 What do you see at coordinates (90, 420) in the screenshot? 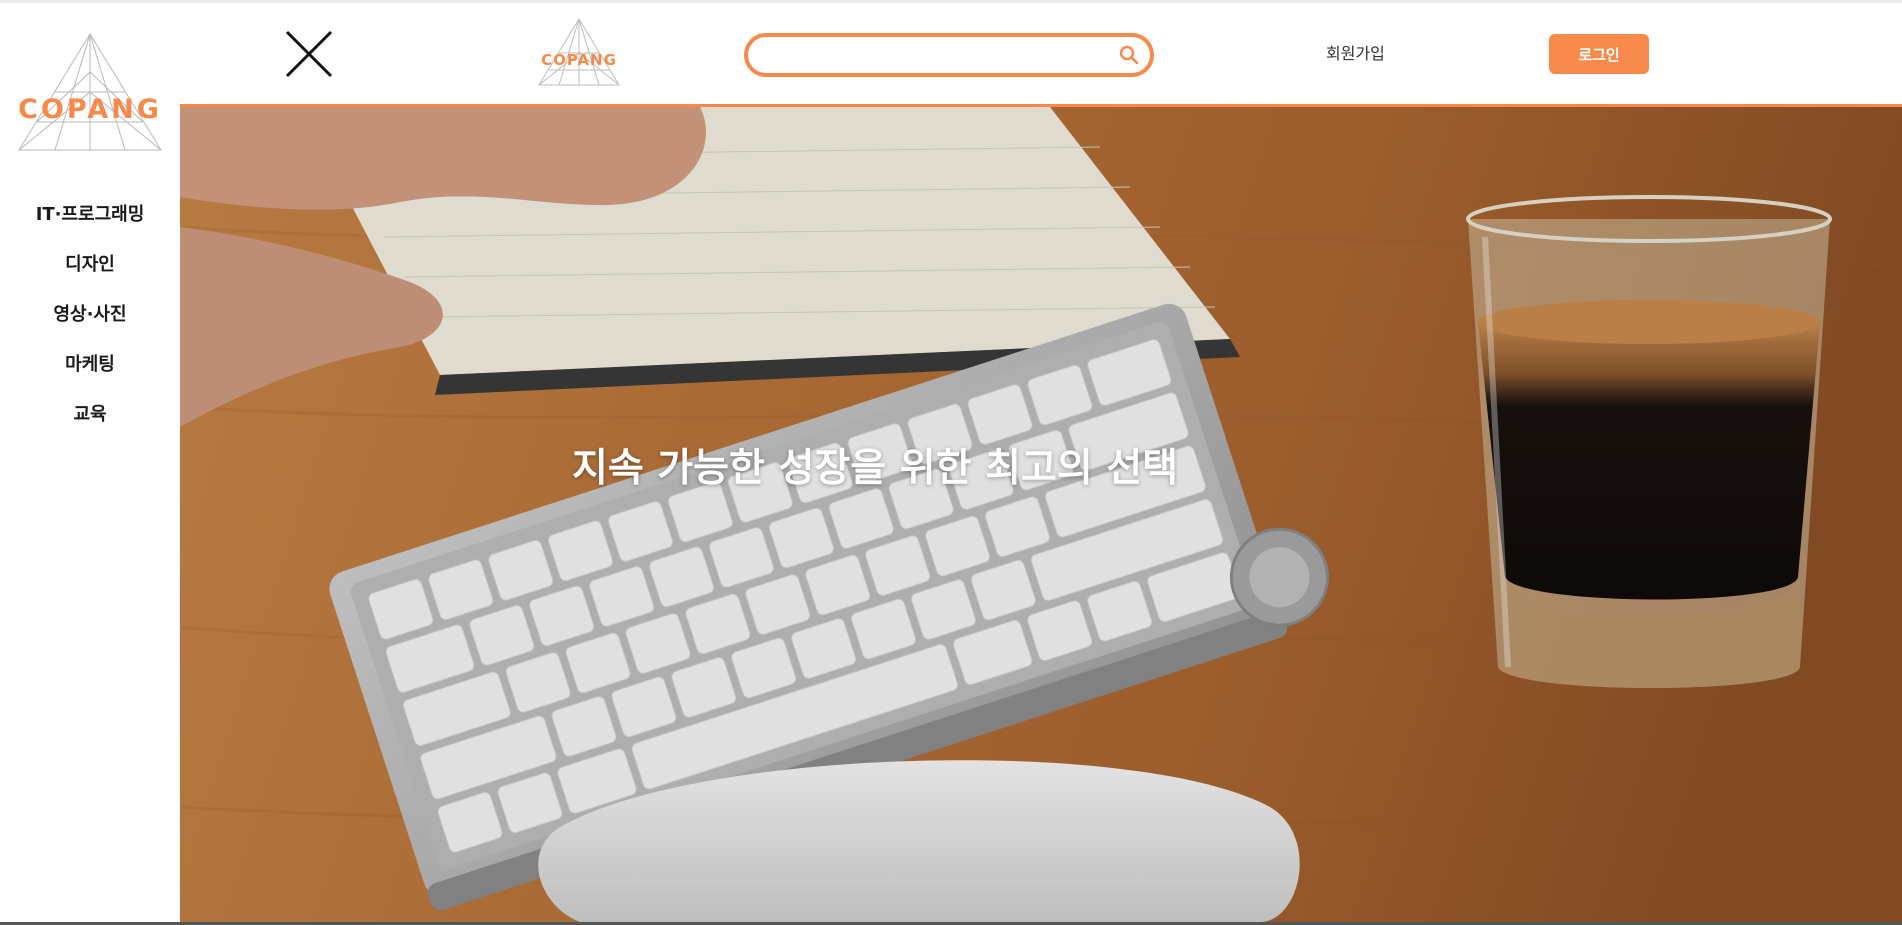
I see `sidebar-item-education: 교육` at bounding box center [90, 420].